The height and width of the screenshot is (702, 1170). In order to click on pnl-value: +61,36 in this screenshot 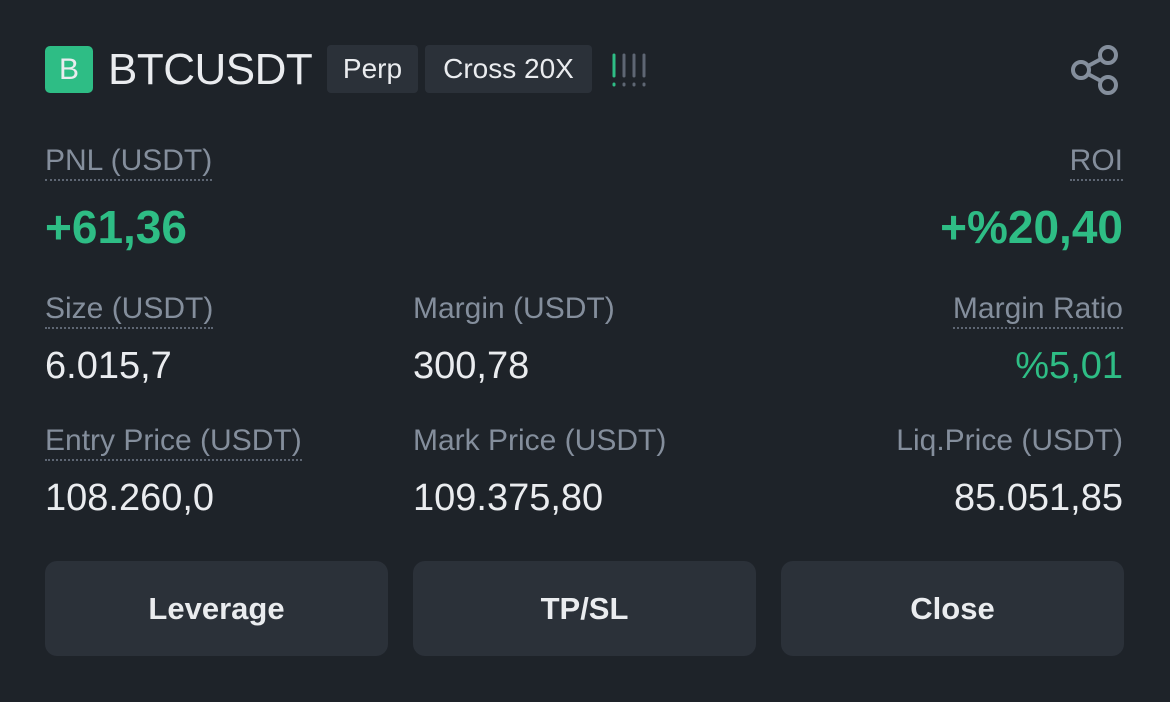, I will do `click(116, 227)`.